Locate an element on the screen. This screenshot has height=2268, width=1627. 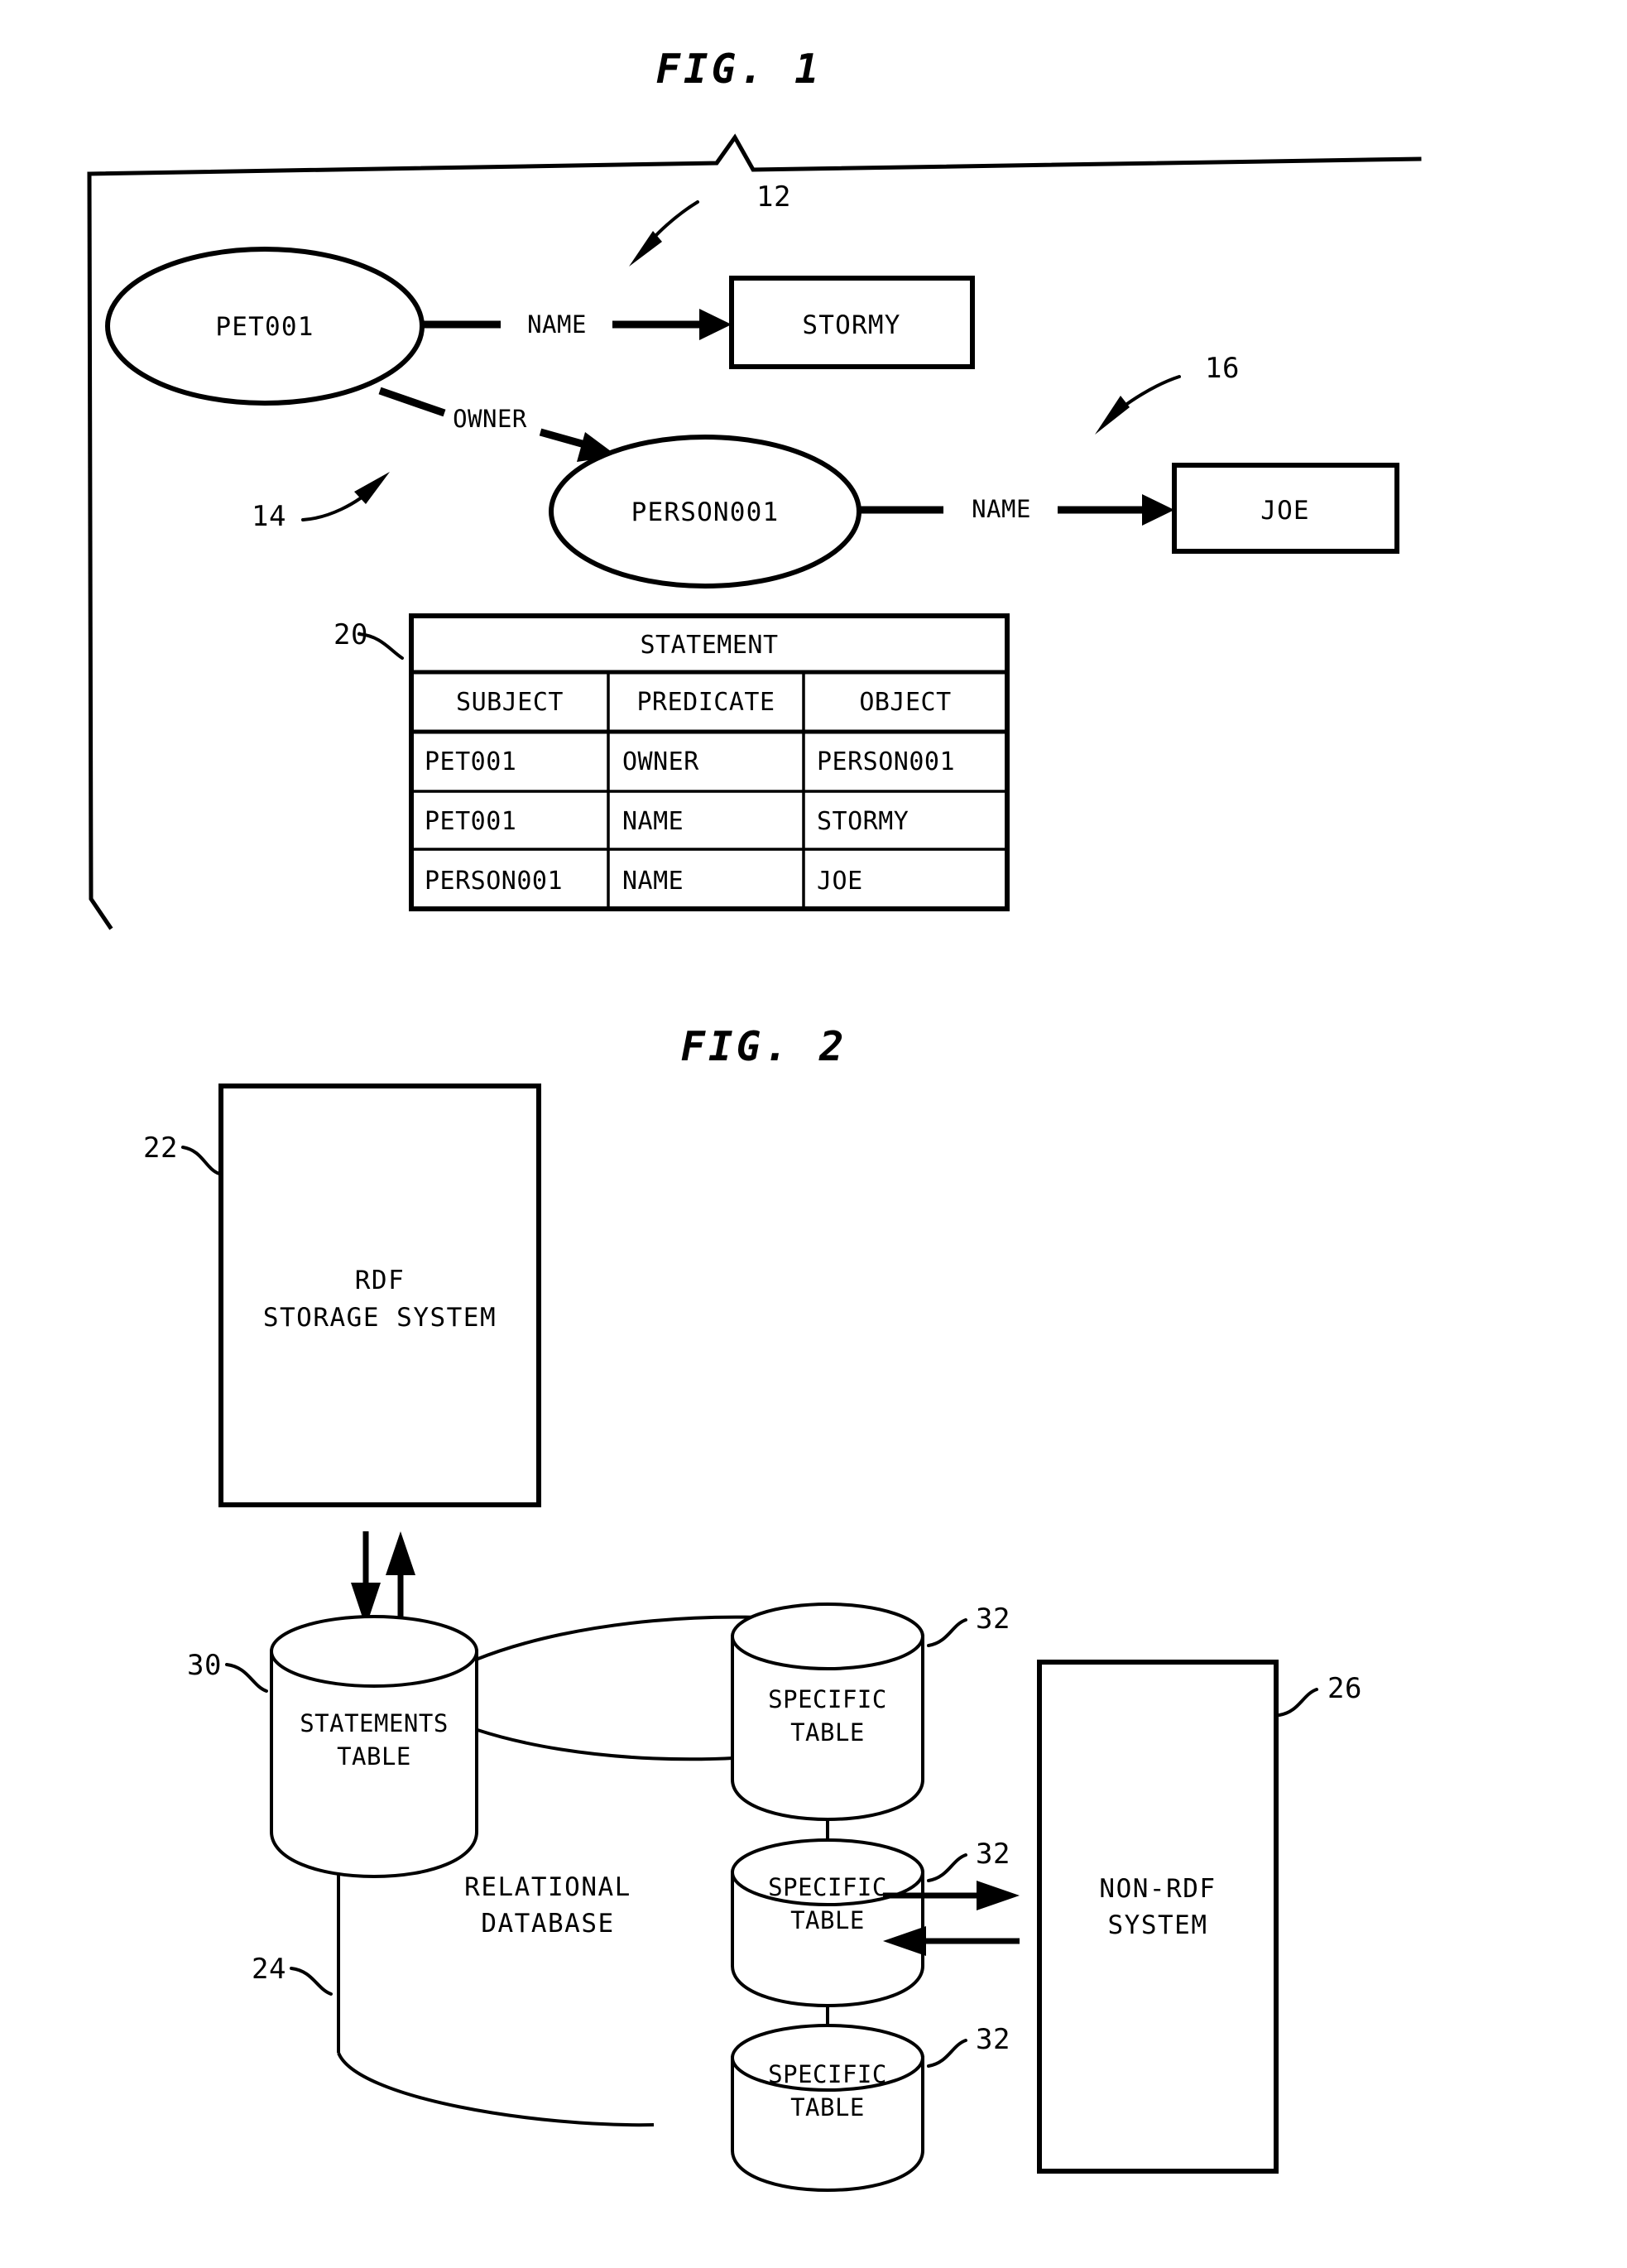
callout-32-c: 32 is located at coordinates (968, 2045).